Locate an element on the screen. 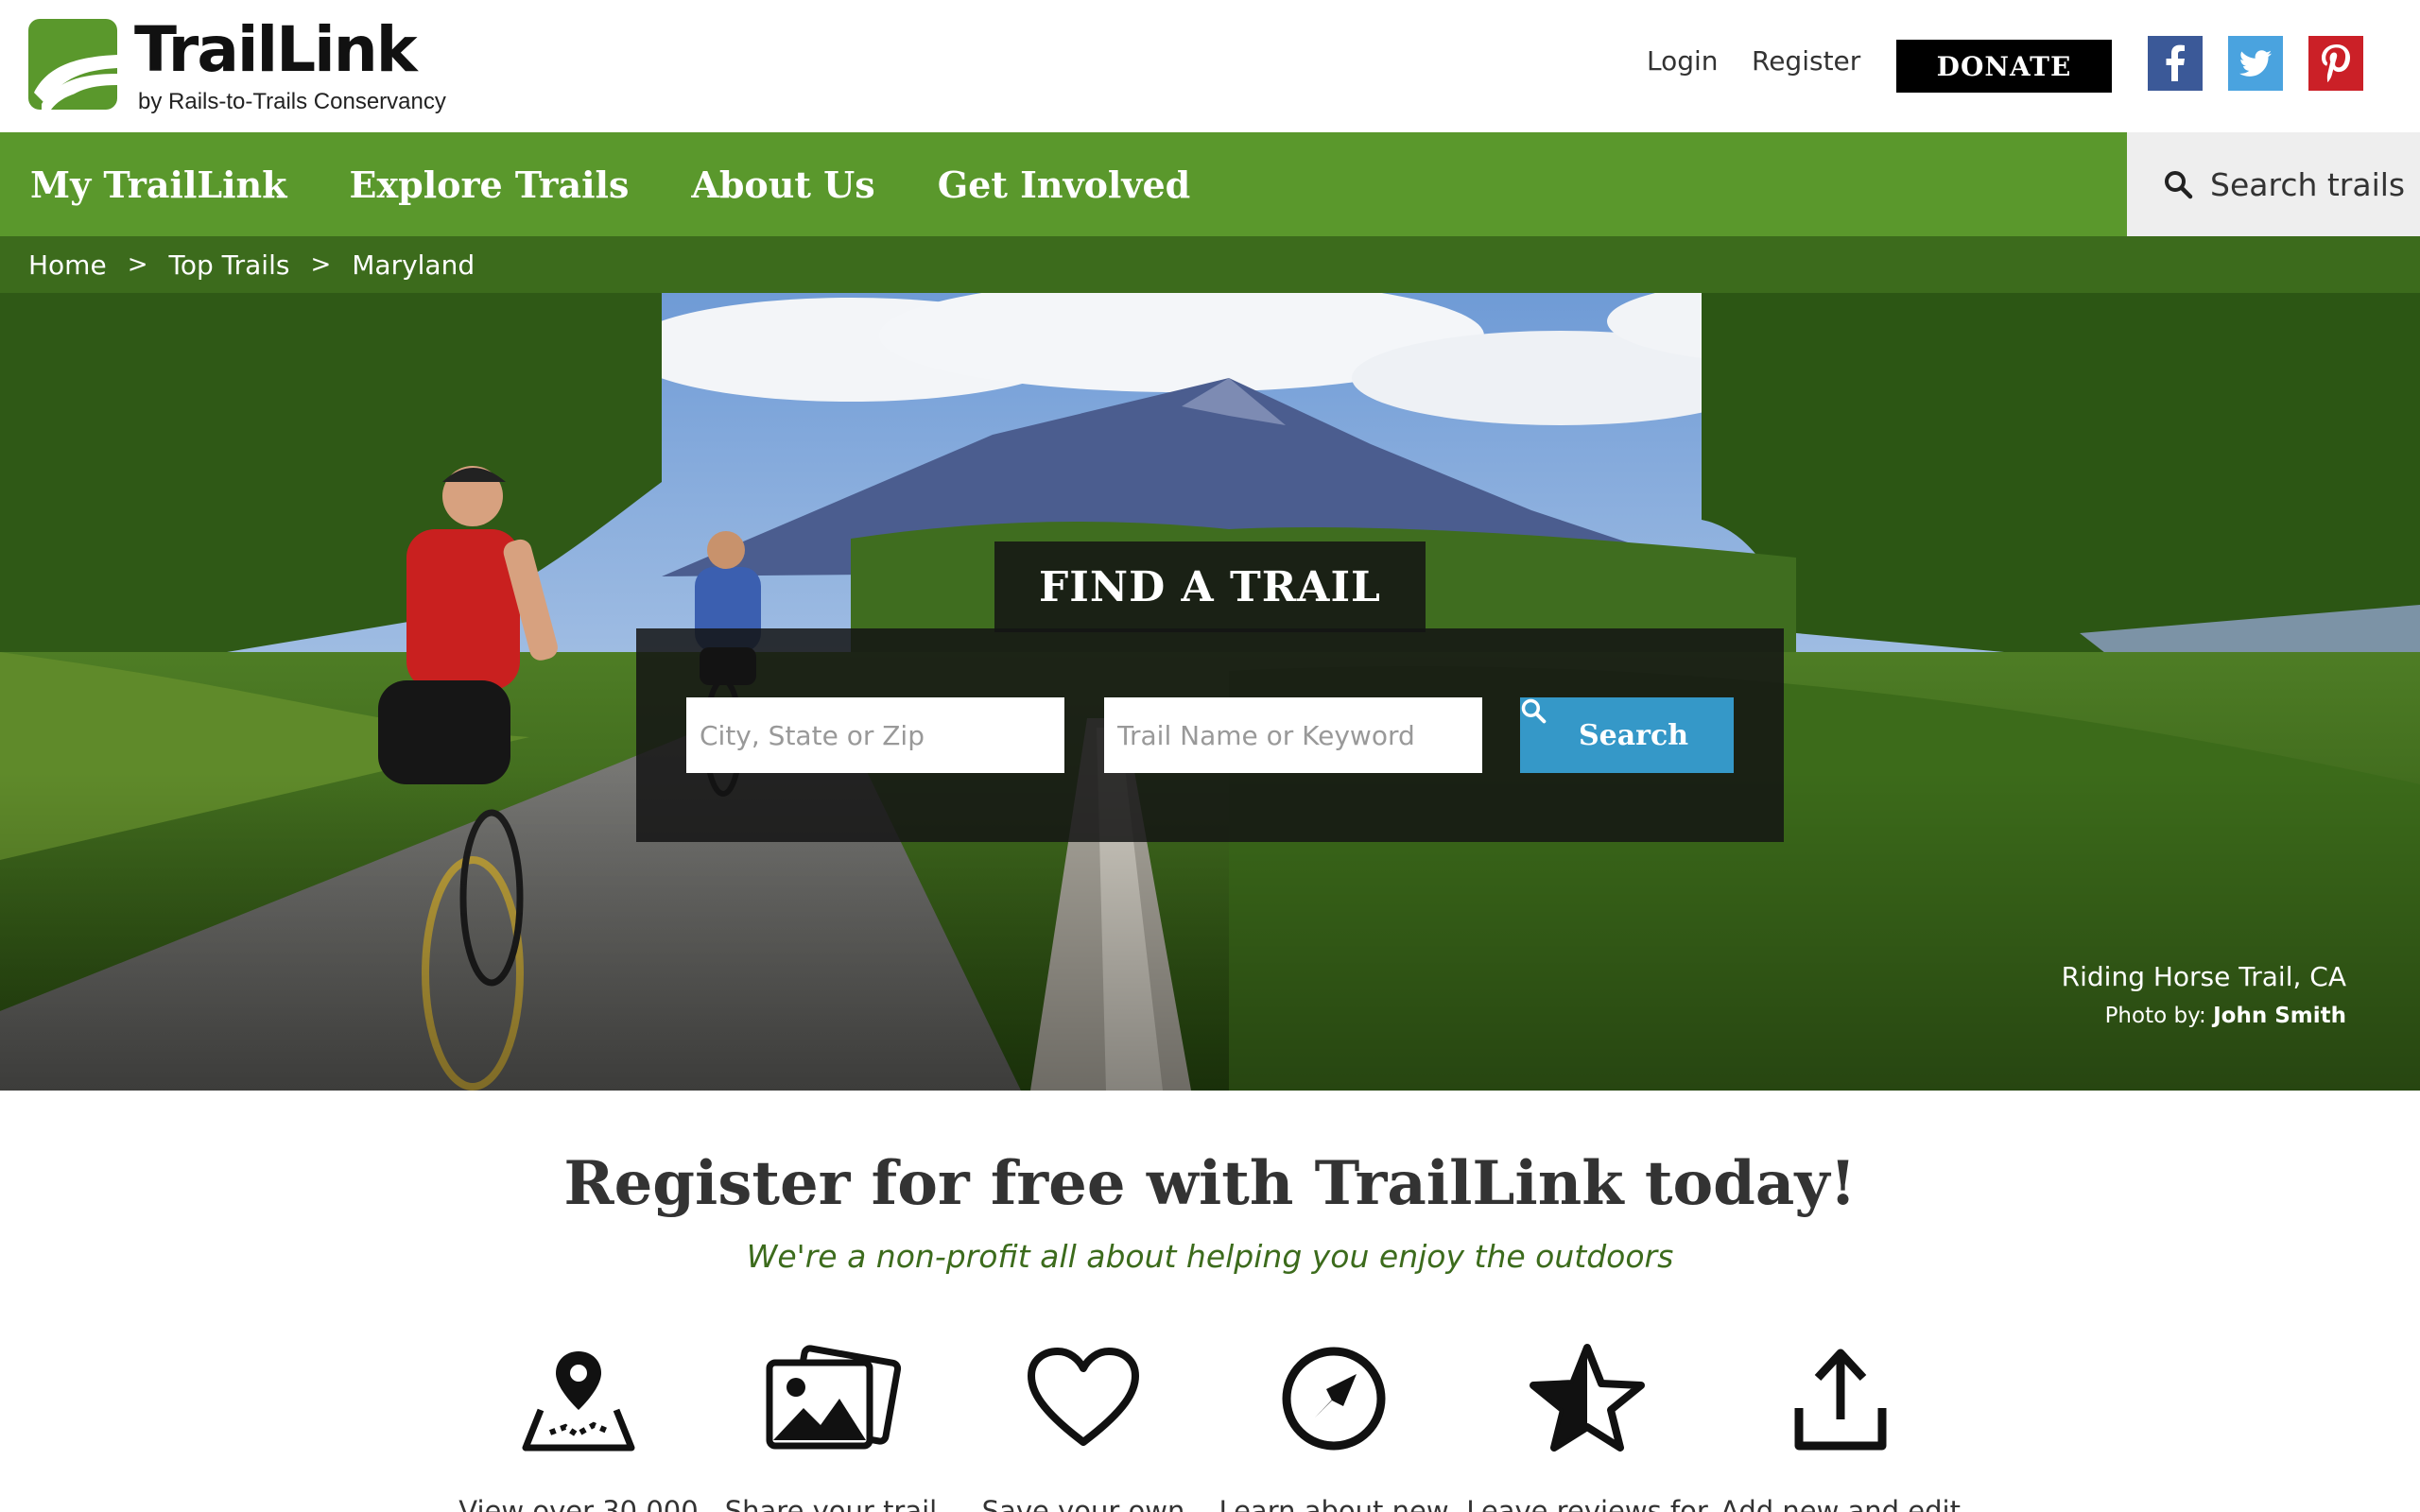 Image resolution: width=2420 pixels, height=1512 pixels. map-pin-icon is located at coordinates (578, 1398).